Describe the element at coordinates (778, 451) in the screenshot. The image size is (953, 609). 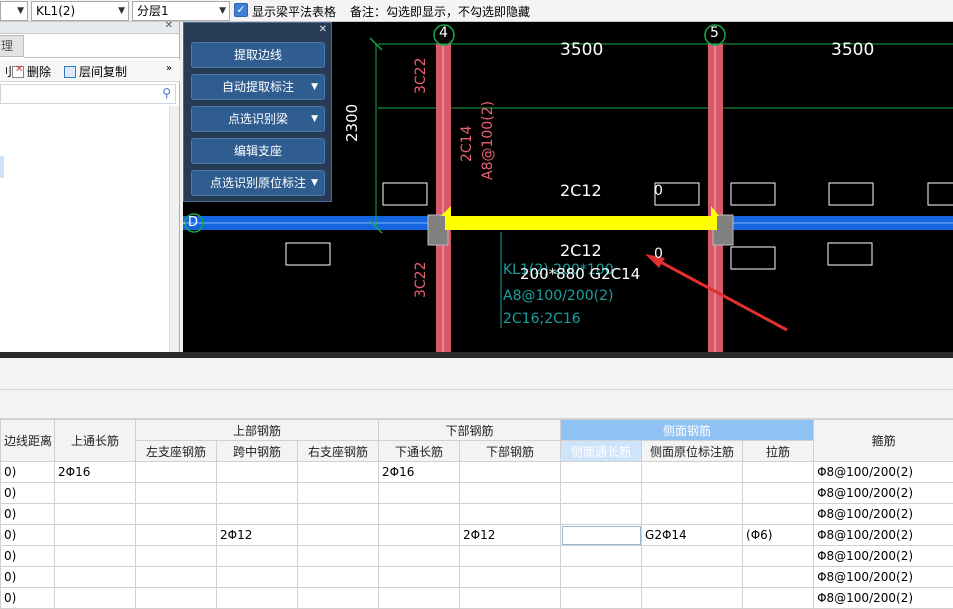
I see `header-tie: 拉筋` at that location.